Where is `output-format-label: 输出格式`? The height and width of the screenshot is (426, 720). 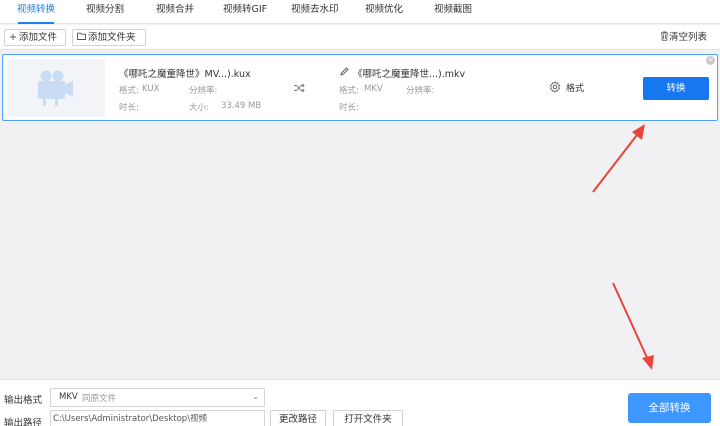 output-format-label: 输出格式 is located at coordinates (23, 400).